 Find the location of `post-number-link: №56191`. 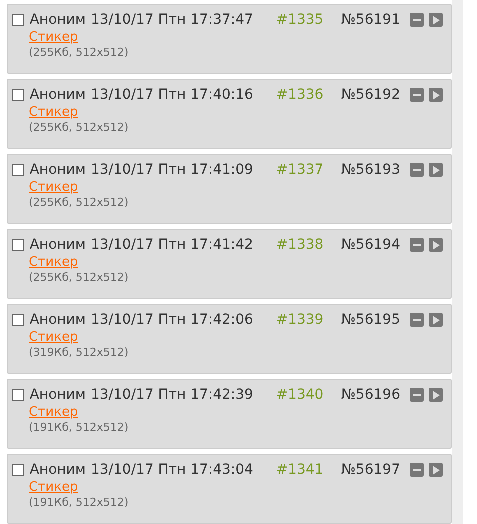

post-number-link: №56191 is located at coordinates (375, 20).